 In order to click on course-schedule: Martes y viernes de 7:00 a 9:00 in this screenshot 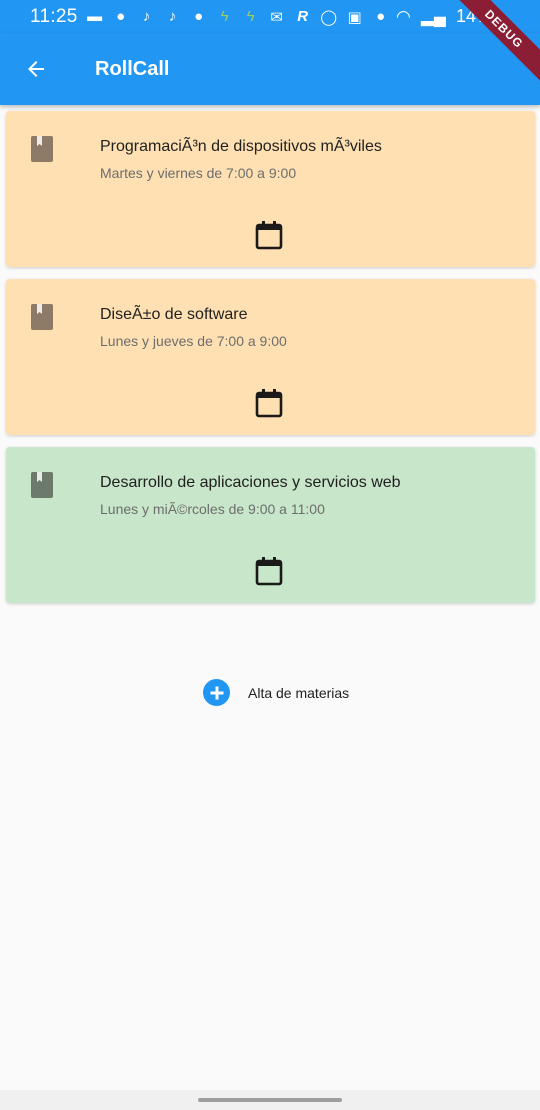, I will do `click(198, 173)`.